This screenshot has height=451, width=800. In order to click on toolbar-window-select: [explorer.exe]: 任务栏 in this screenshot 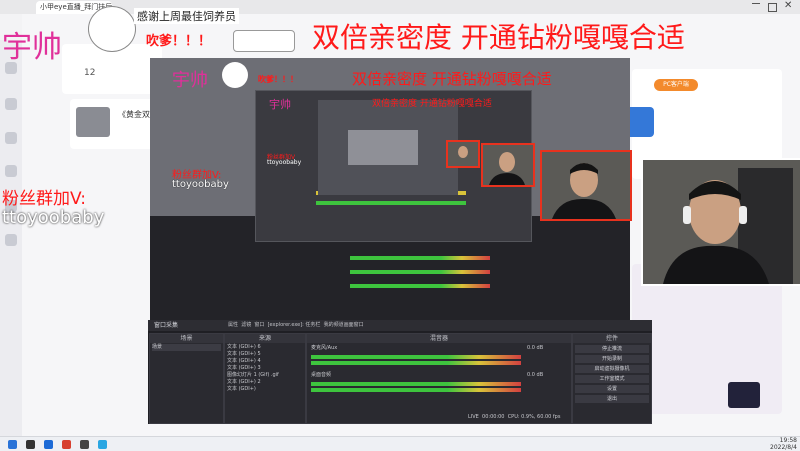, I will do `click(294, 325)`.